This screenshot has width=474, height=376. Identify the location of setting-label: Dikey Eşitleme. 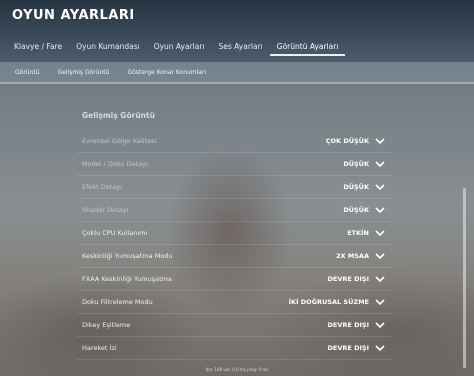
(106, 325).